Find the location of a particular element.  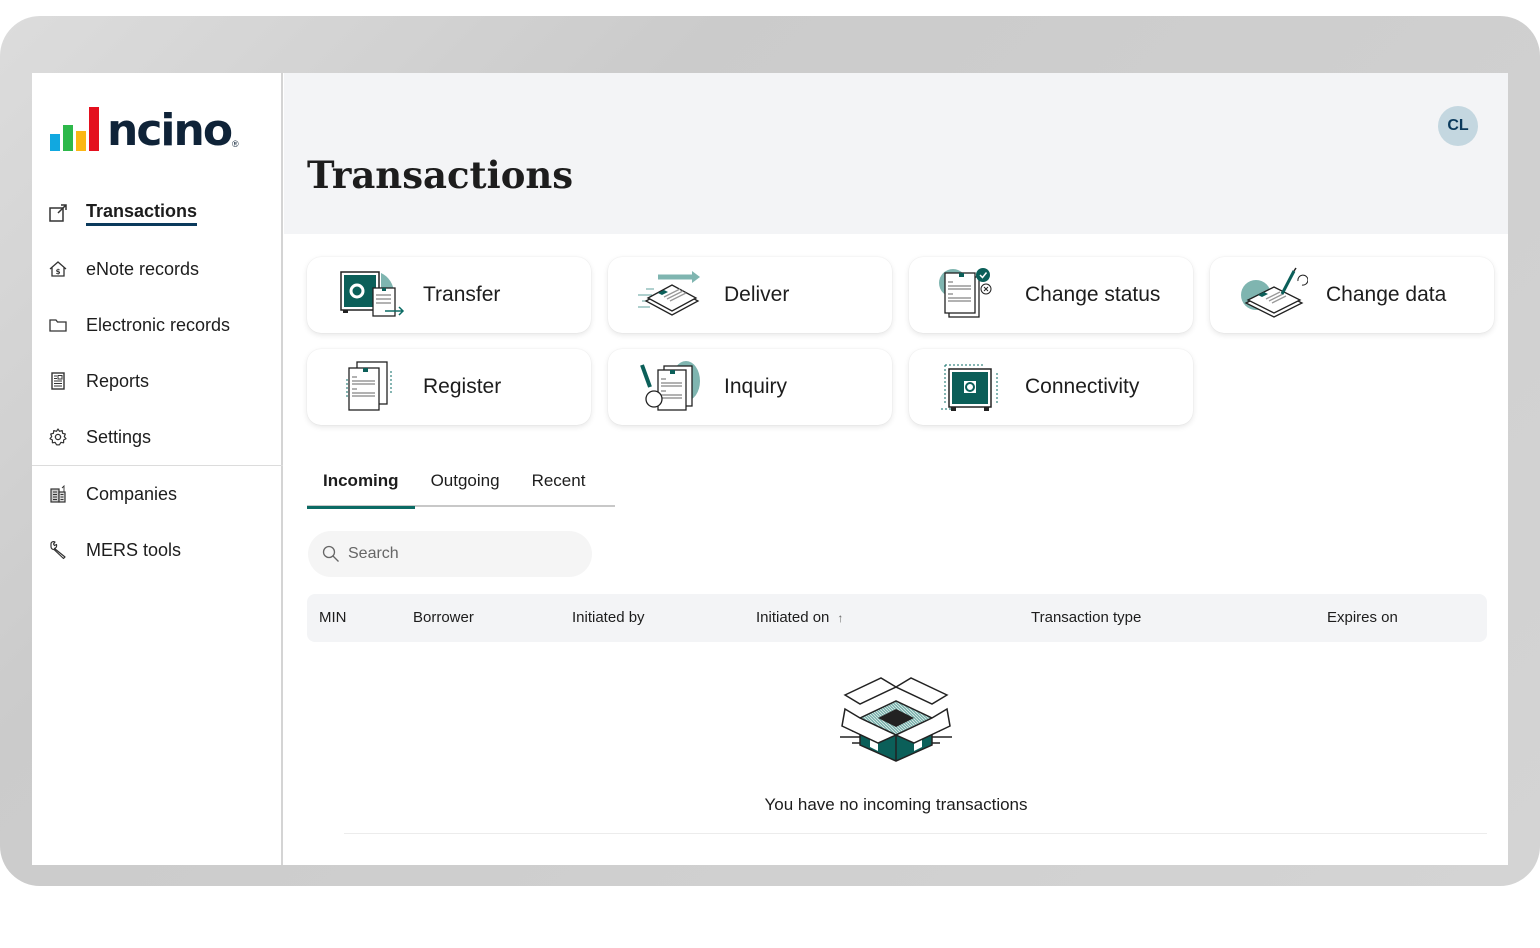

empty-state-message: You have no incoming transactions is located at coordinates (896, 804).